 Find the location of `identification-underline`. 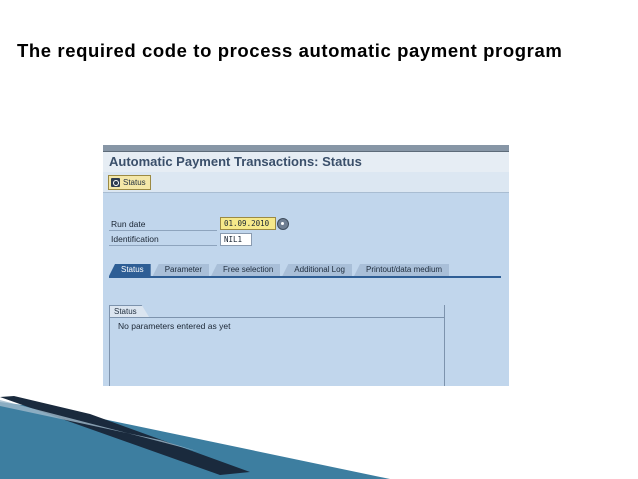

identification-underline is located at coordinates (163, 245).